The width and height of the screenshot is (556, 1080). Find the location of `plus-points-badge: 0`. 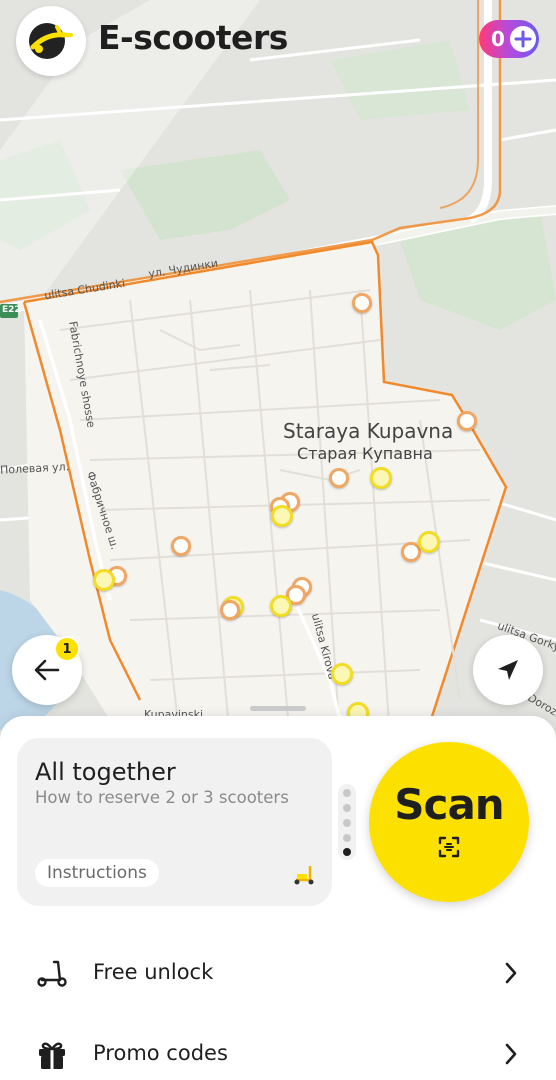

plus-points-badge: 0 is located at coordinates (509, 39).